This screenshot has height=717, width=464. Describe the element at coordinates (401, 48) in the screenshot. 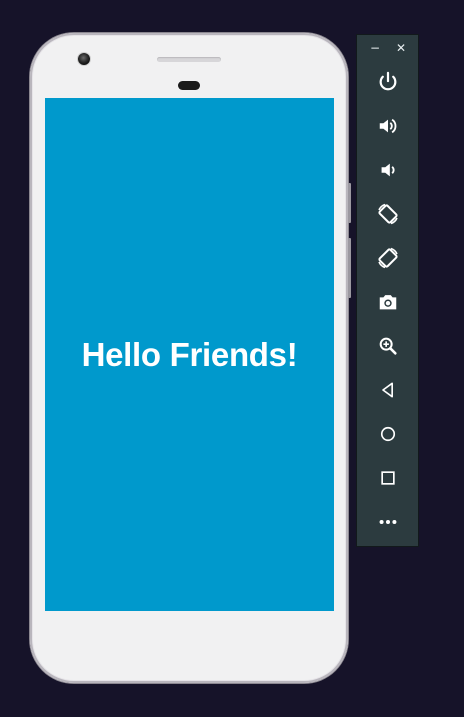

I see `close-button: ✕` at that location.